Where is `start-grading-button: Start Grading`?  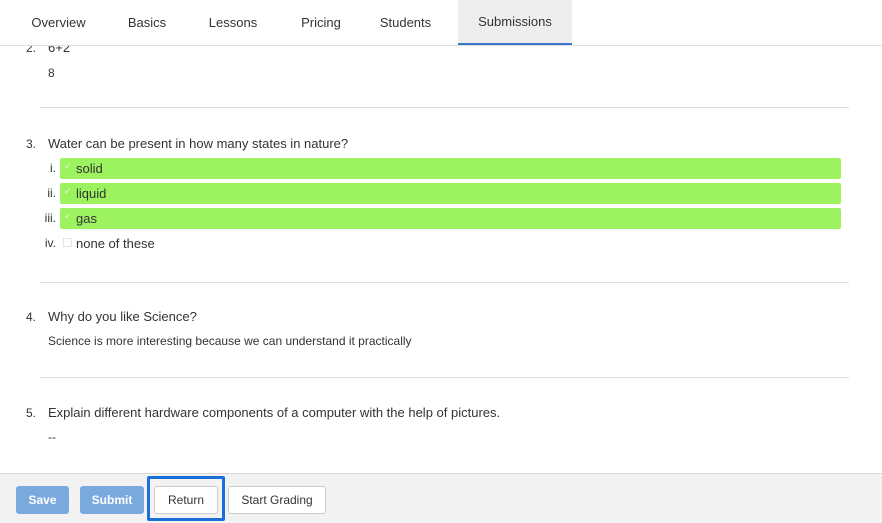 start-grading-button: Start Grading is located at coordinates (277, 500).